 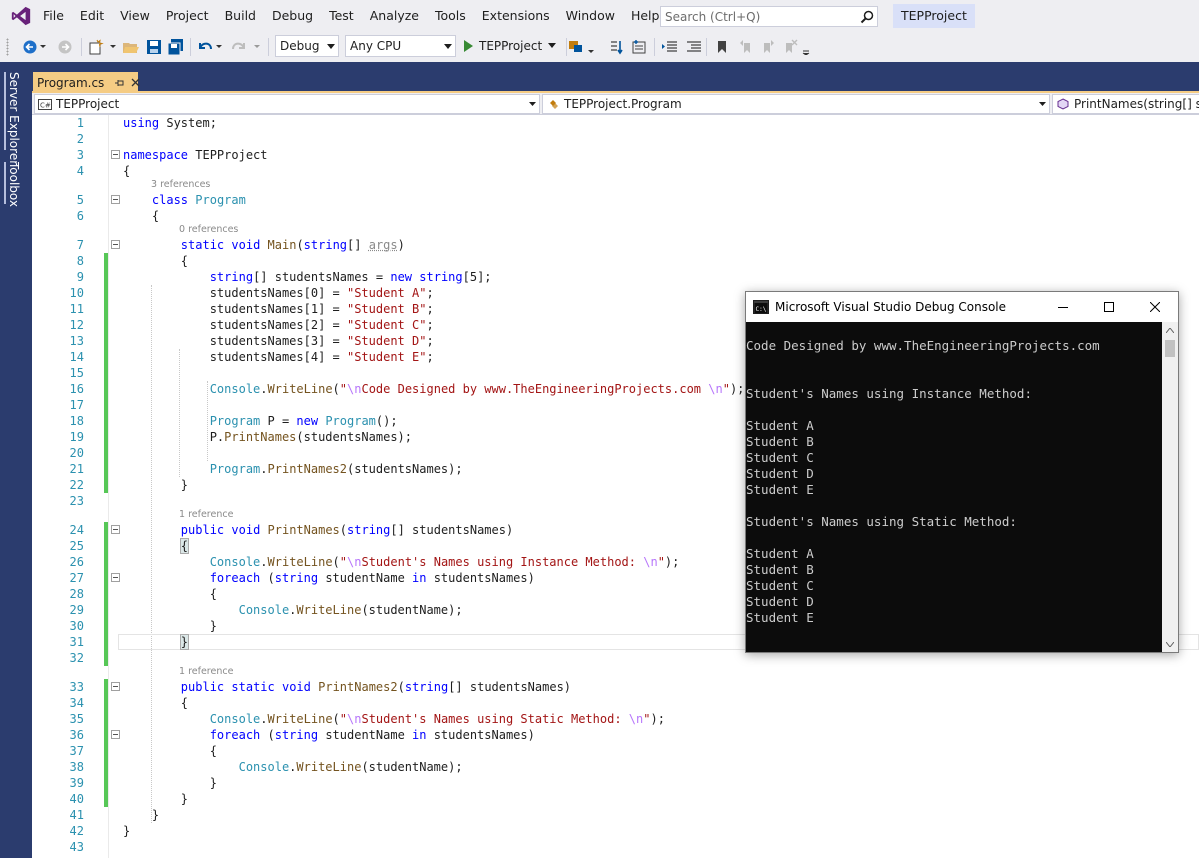 What do you see at coordinates (1063, 307) in the screenshot?
I see `minimize-button` at bounding box center [1063, 307].